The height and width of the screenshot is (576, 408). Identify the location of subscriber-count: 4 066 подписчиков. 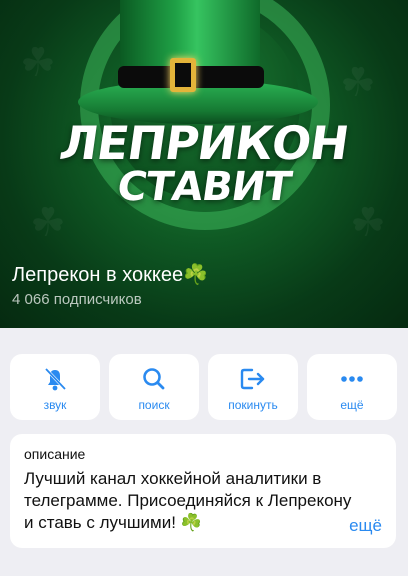
(77, 299).